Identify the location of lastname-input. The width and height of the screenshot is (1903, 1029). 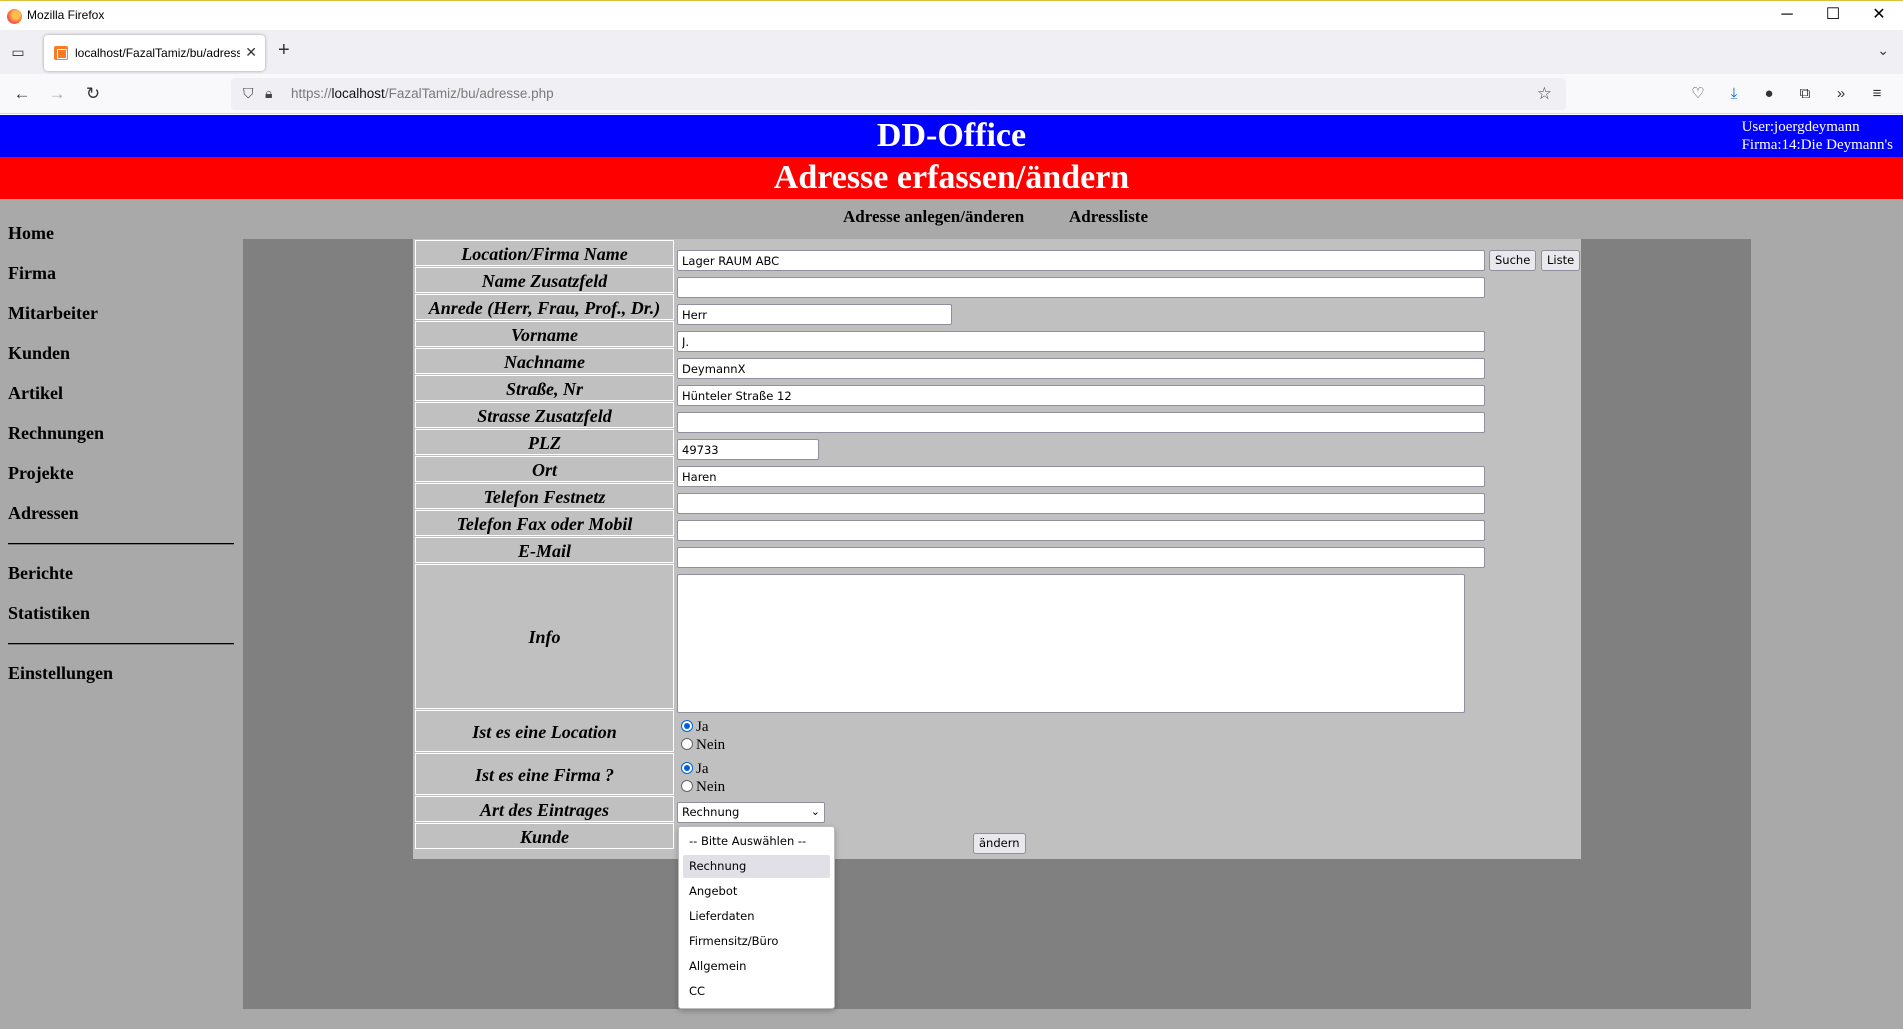
(1081, 368).